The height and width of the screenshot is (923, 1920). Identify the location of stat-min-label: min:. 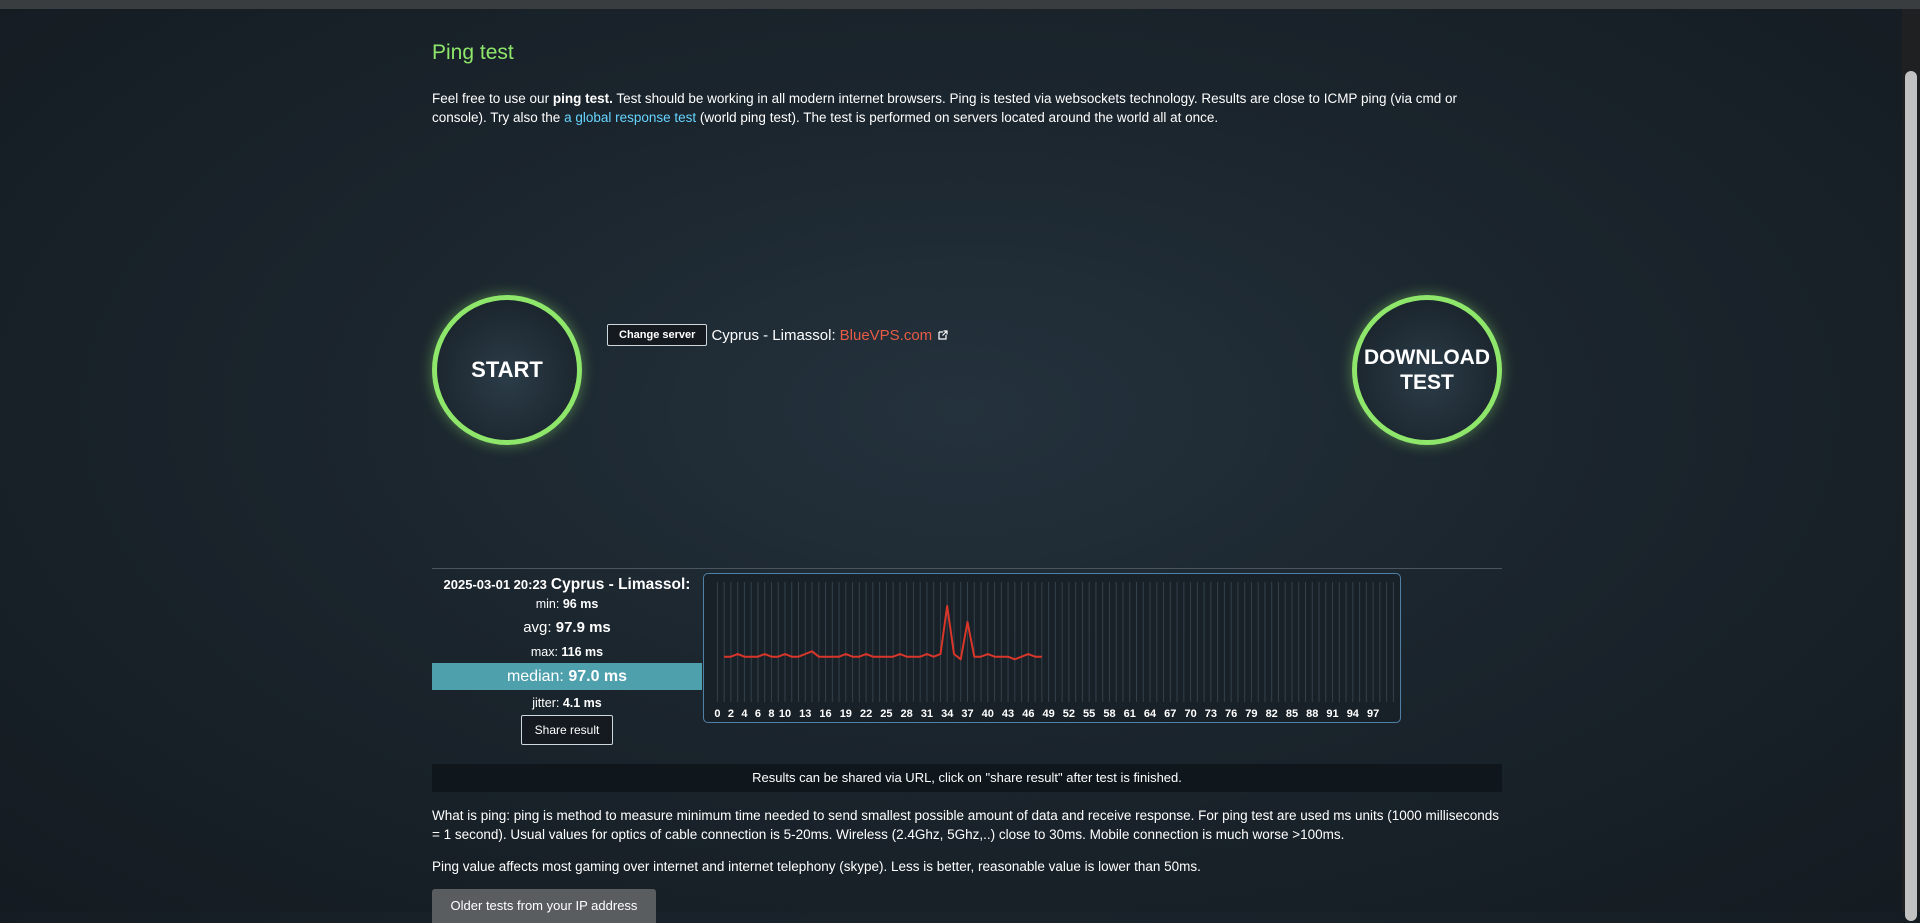
(547, 604).